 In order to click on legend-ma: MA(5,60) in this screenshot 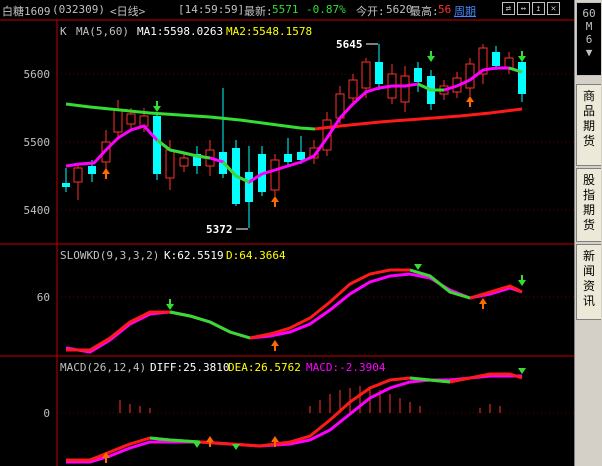, I will do `click(102, 31)`.